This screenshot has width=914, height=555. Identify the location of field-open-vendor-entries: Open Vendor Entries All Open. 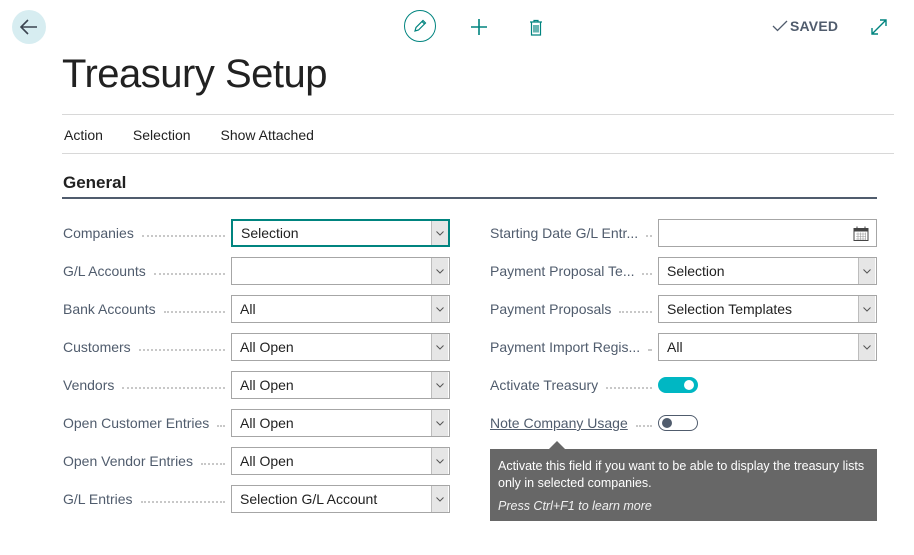
(256, 461).